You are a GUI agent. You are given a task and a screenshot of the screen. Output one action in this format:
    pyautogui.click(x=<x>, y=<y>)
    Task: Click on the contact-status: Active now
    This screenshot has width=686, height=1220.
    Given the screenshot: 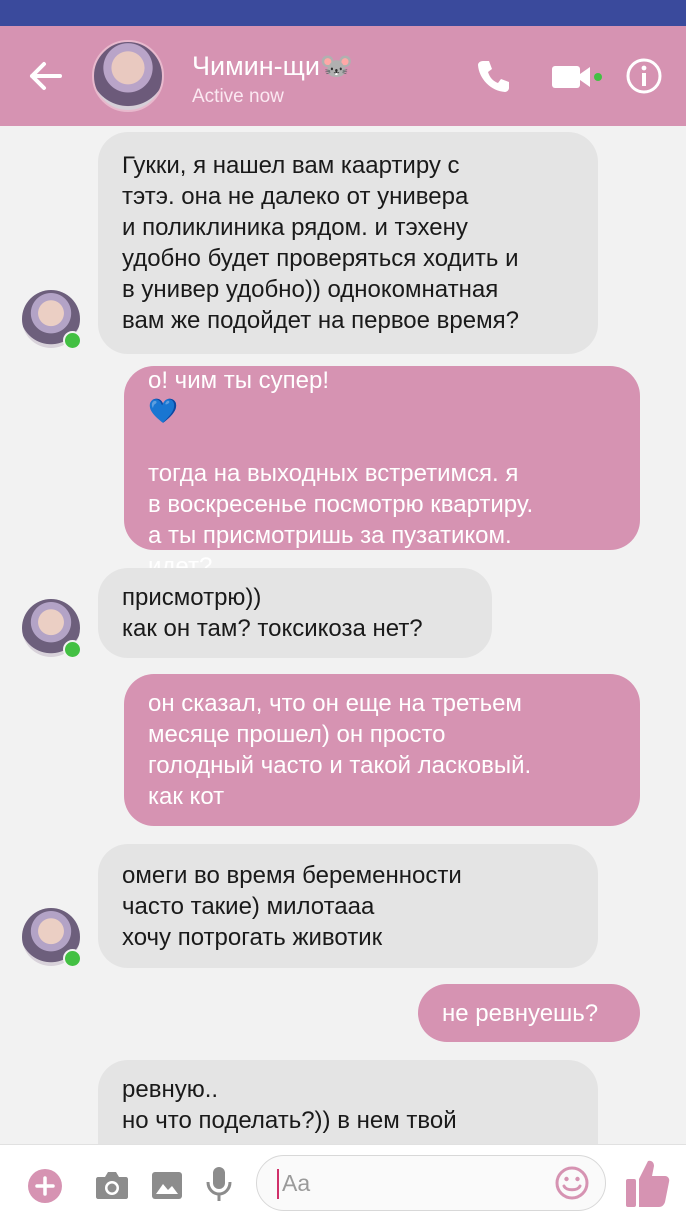 What is the action you would take?
    pyautogui.click(x=238, y=96)
    